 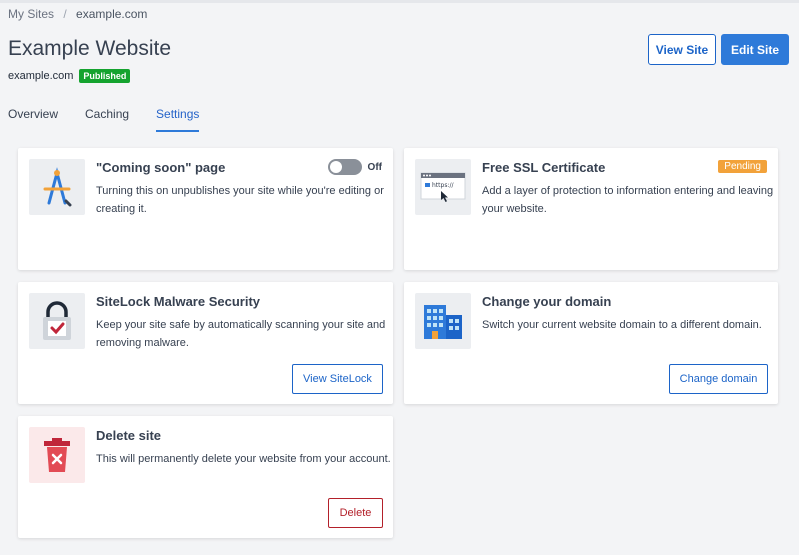 I want to click on page-title: Example Website, so click(x=90, y=48).